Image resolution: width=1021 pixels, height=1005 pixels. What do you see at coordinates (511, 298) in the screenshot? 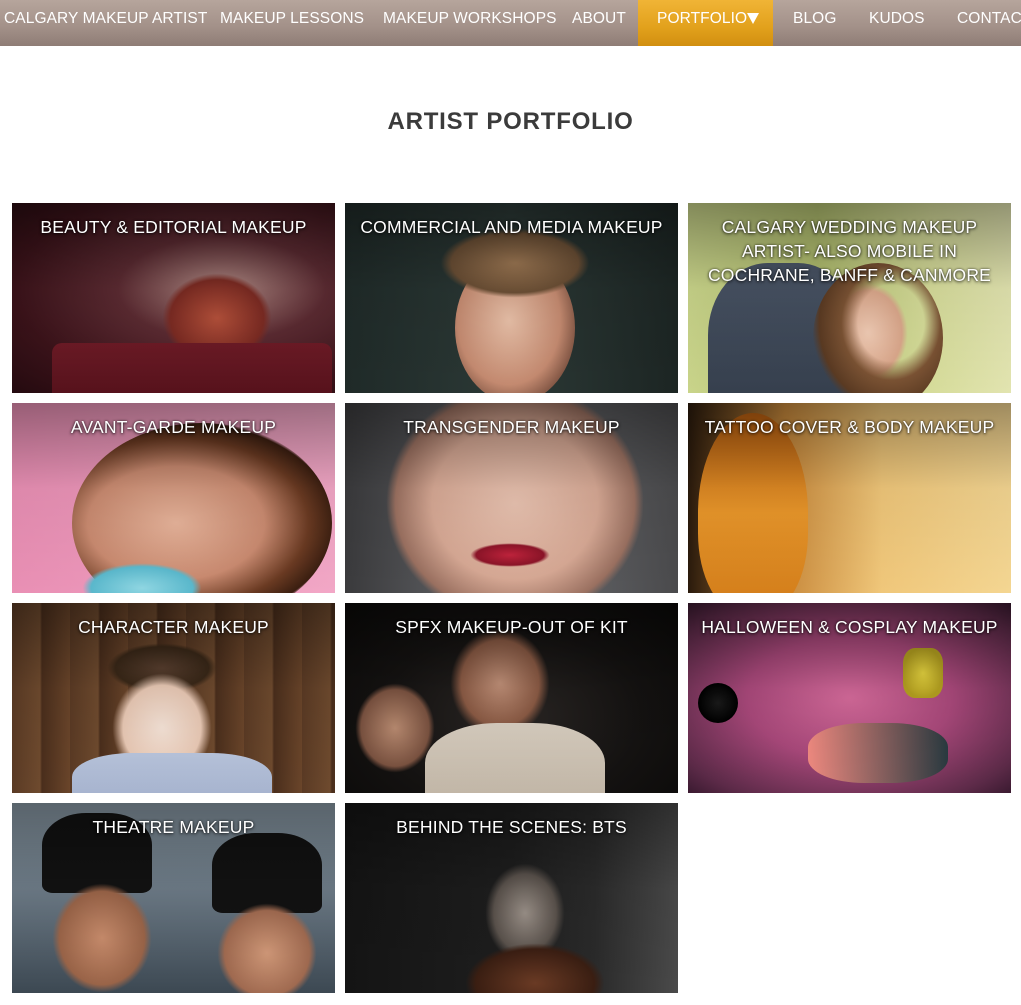
I see `portfolio-tile-commercial-media: COMMERCIAL AND MEDIA MAKEUP` at bounding box center [511, 298].